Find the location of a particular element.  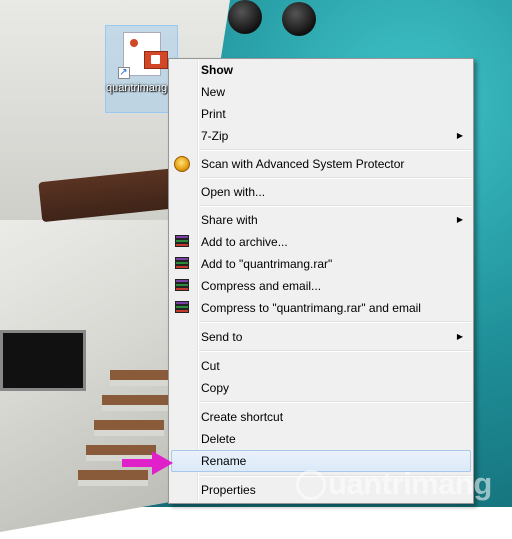

shield-icon is located at coordinates (182, 164).